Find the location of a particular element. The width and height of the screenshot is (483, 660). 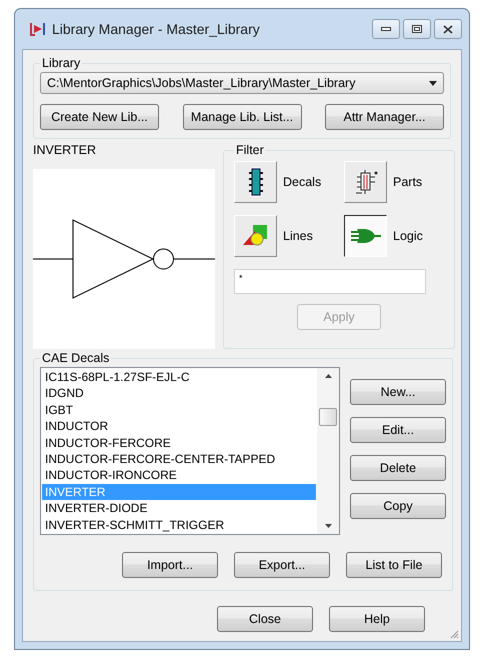

filter-toggle is located at coordinates (365, 236).